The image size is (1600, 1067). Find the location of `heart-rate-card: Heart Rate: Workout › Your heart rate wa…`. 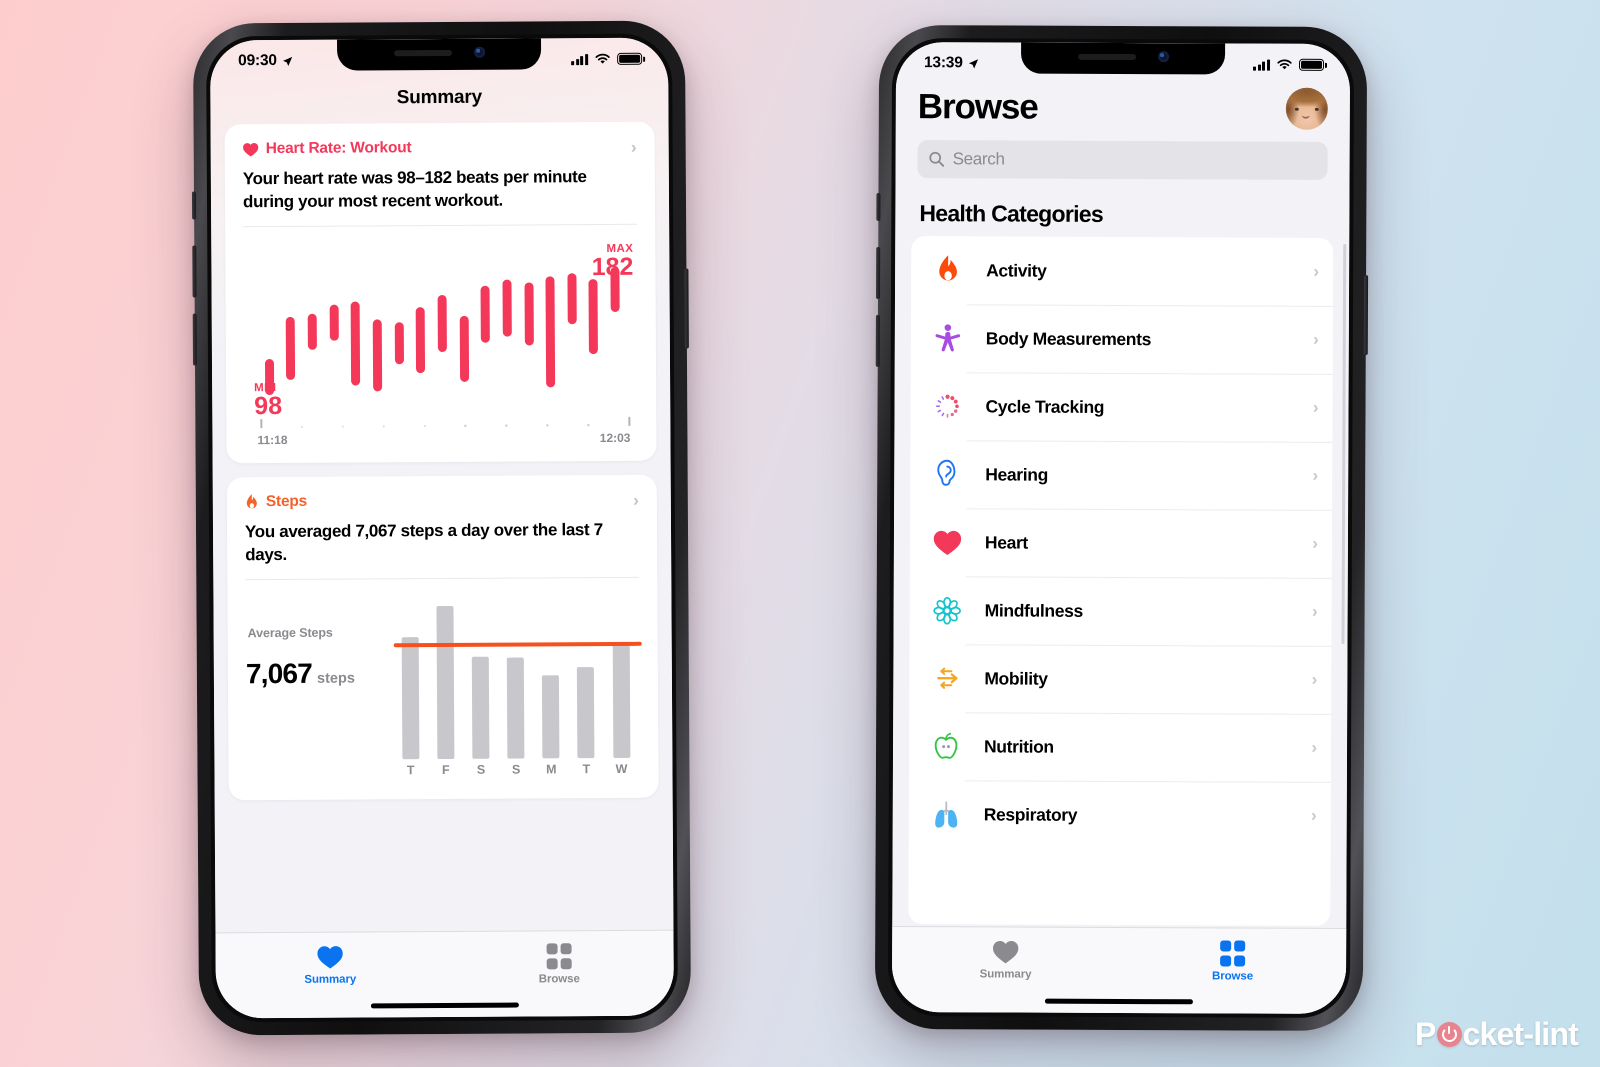

heart-rate-card: Heart Rate: Workout › Your heart rate wa… is located at coordinates (440, 292).